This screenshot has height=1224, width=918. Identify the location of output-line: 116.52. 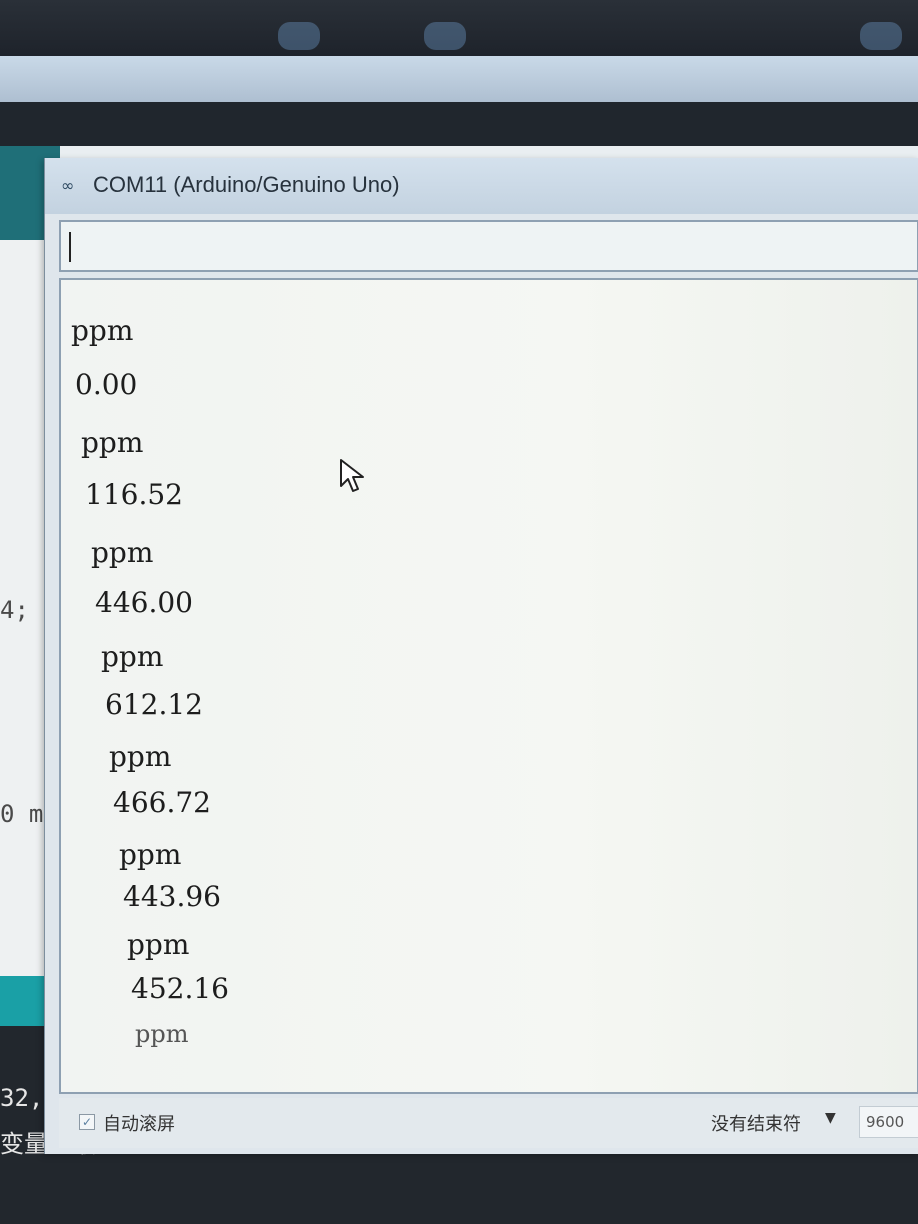
(134, 494).